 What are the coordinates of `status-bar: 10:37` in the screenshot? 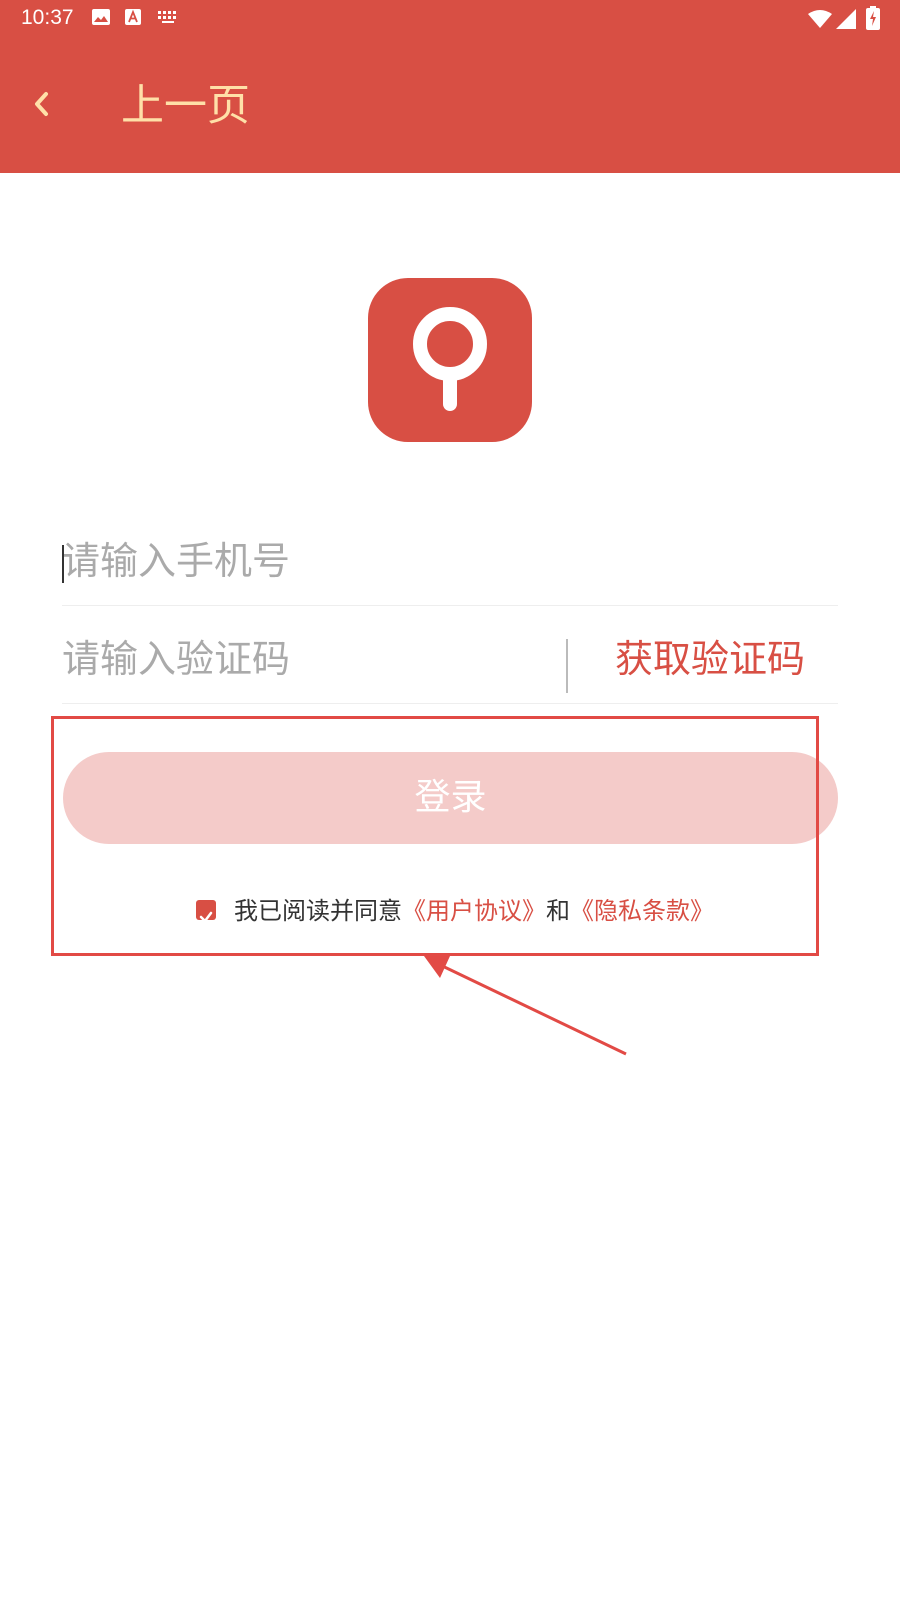 It's located at (450, 19).